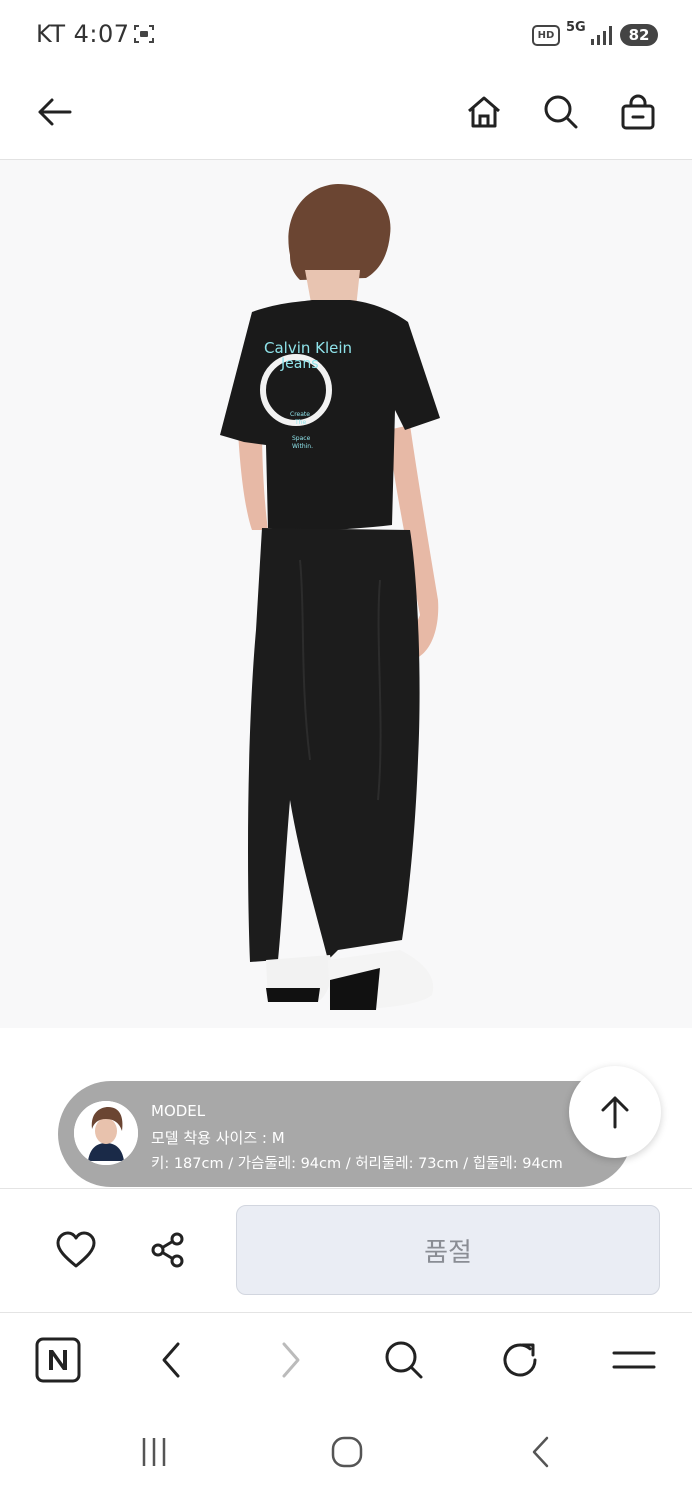  I want to click on browser-refresh-button, so click(520, 1360).